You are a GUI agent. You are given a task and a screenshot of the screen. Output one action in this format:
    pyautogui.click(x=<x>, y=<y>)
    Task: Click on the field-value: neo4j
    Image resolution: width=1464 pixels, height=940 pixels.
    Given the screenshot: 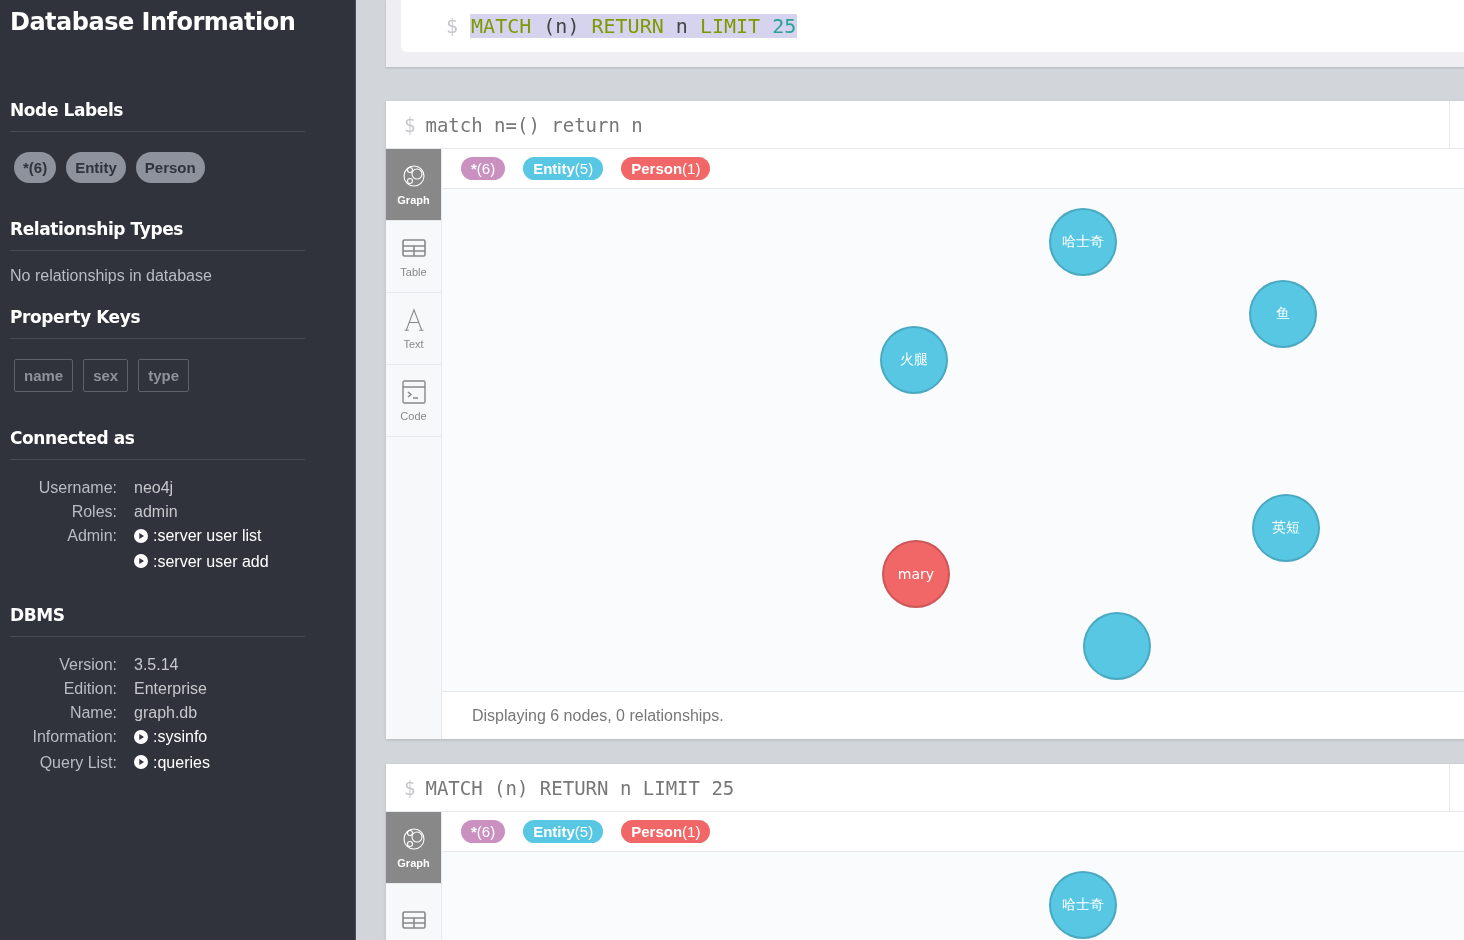 What is the action you would take?
    pyautogui.click(x=154, y=487)
    